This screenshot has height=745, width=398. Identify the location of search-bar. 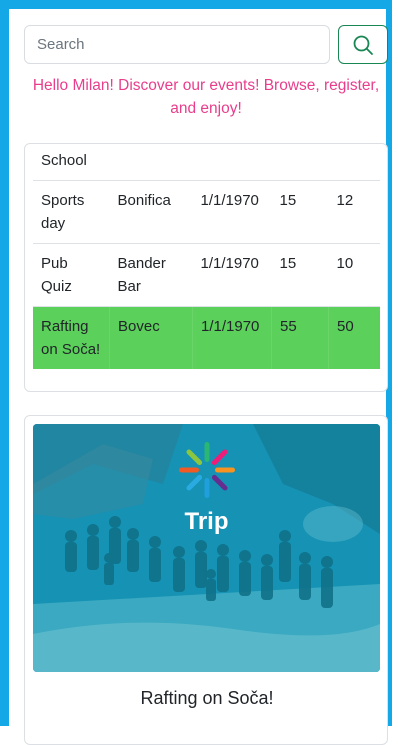
(206, 45).